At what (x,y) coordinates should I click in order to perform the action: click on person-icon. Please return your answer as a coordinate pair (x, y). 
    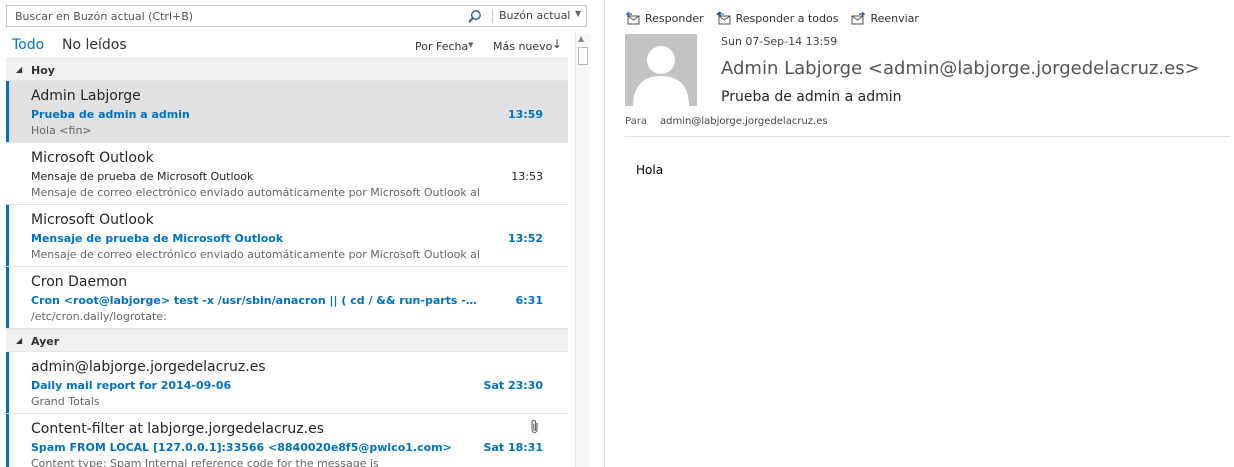
    Looking at the image, I should click on (661, 76).